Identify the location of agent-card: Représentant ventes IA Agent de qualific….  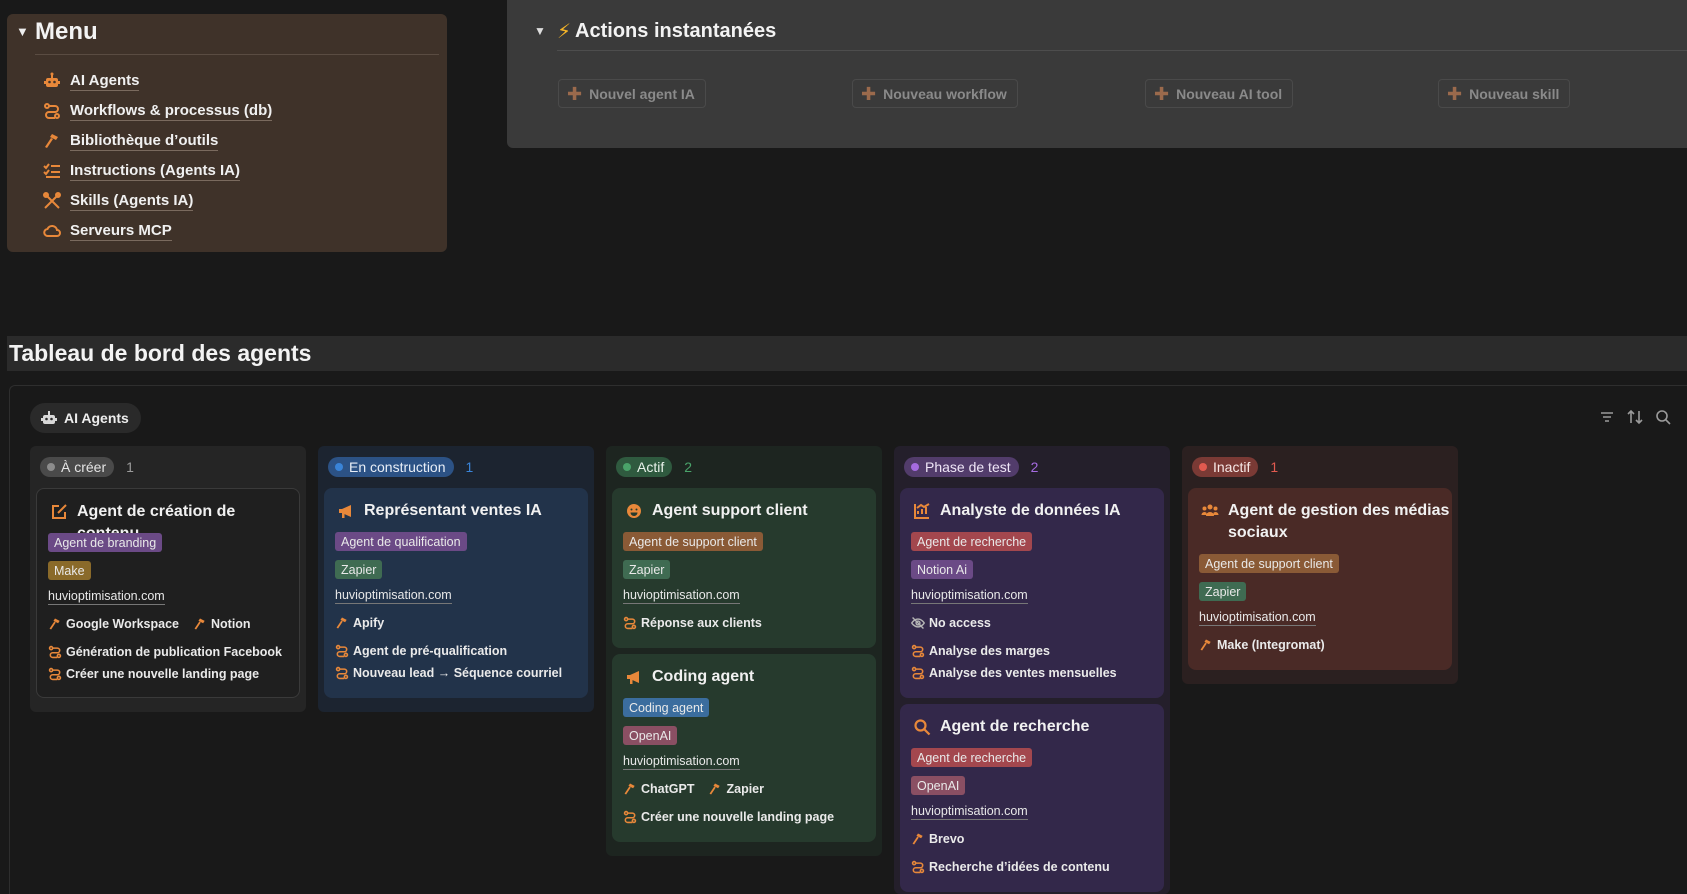
(456, 593).